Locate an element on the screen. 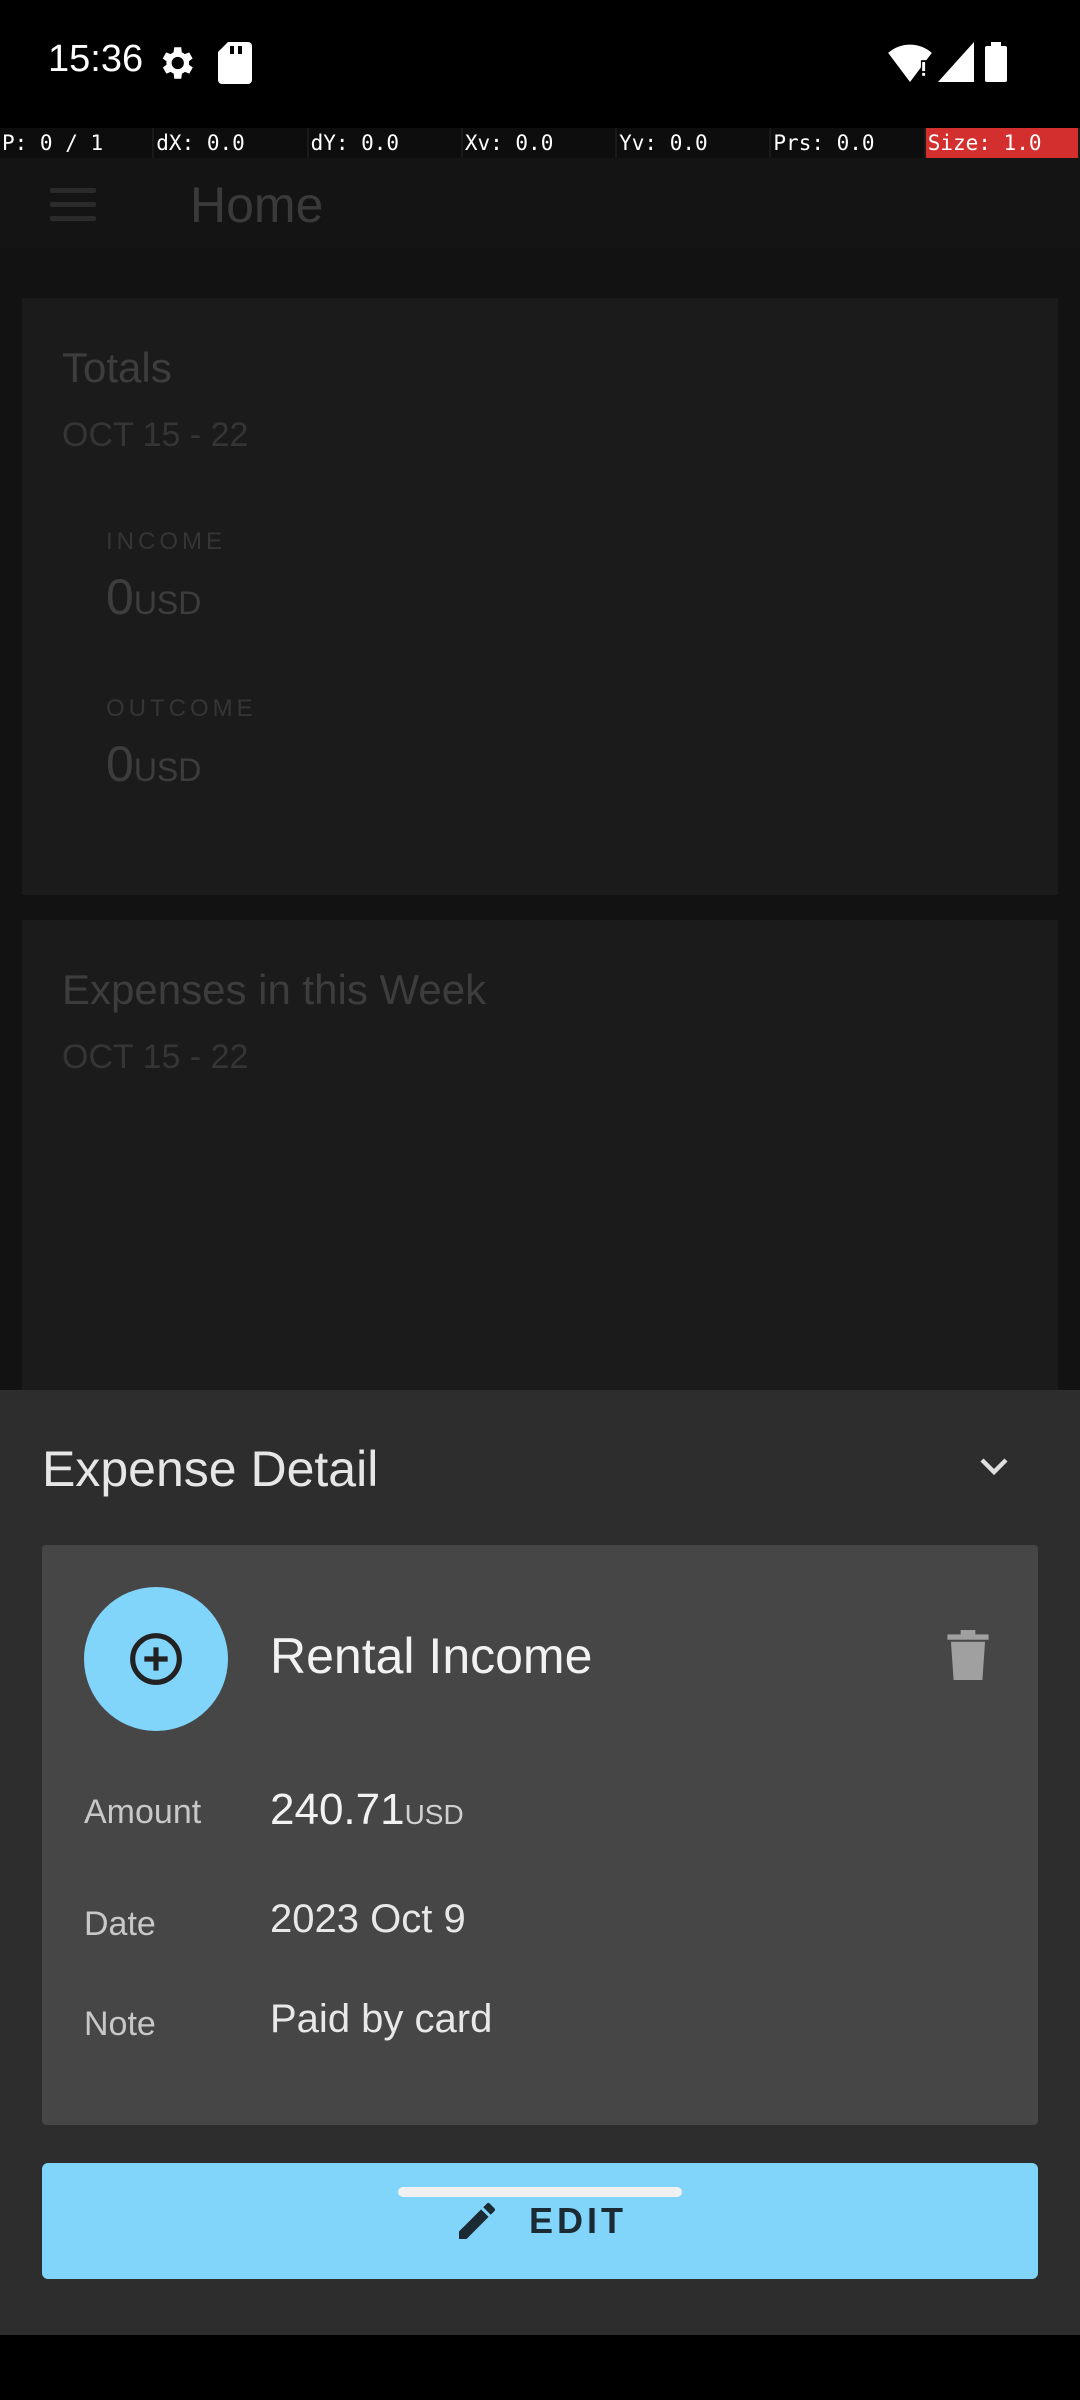 The height and width of the screenshot is (2400, 1080). totals-title: Totals is located at coordinates (117, 367).